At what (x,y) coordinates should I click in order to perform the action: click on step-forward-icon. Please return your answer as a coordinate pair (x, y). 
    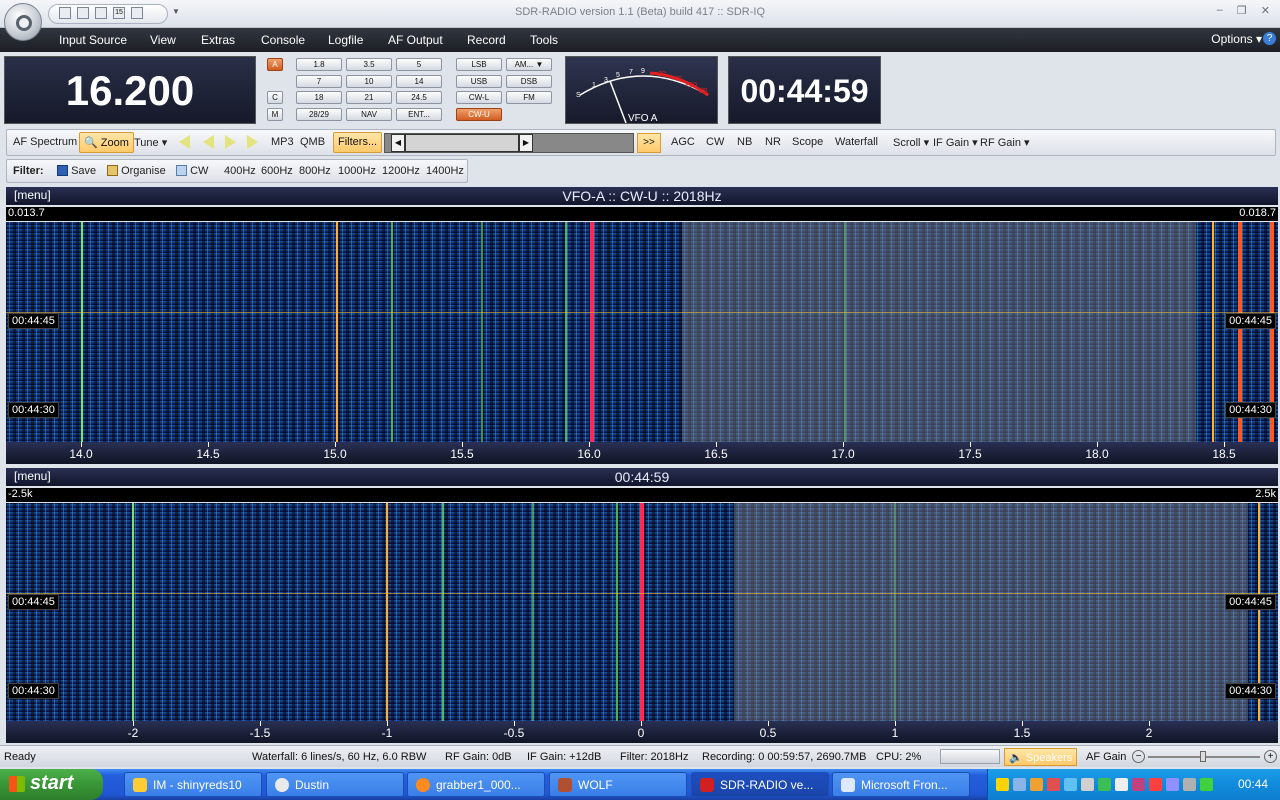
    Looking at the image, I should click on (230, 142).